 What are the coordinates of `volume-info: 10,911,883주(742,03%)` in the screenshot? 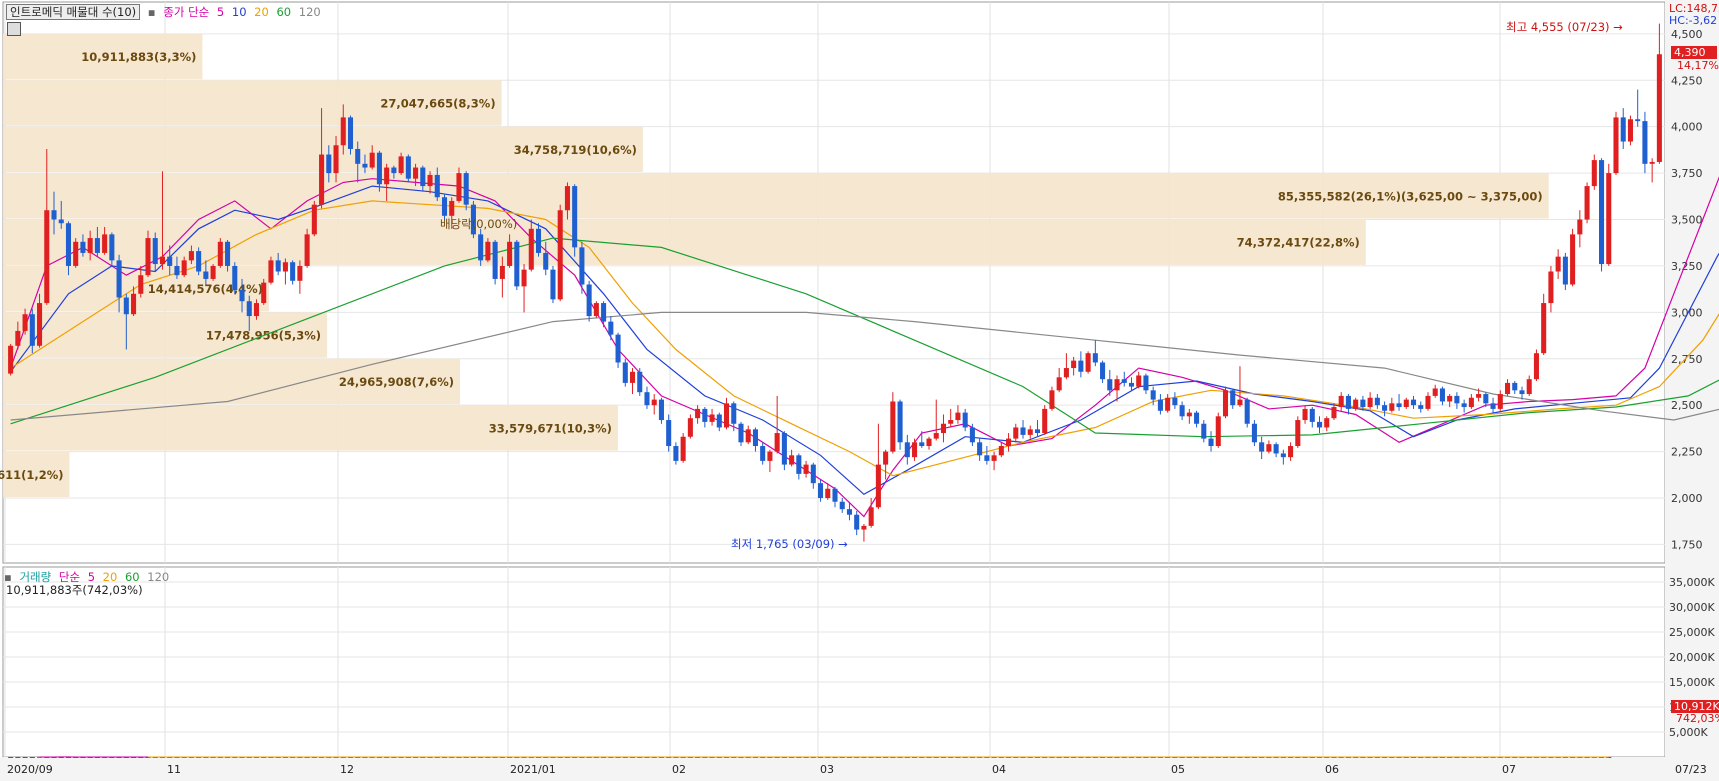 It's located at (74, 590).